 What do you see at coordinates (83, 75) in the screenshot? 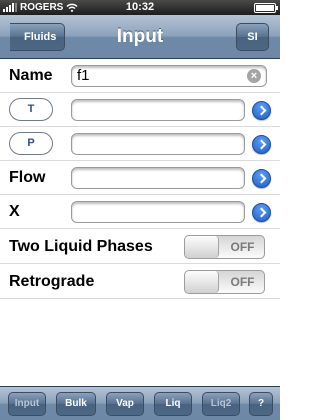
I see `name-value: f1` at bounding box center [83, 75].